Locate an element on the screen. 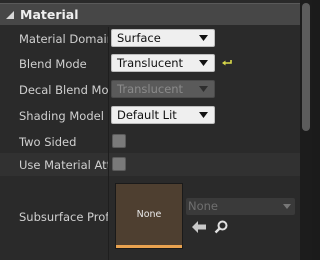 Image resolution: width=320 pixels, height=260 pixels. use-selected-asset-icon is located at coordinates (199, 227).